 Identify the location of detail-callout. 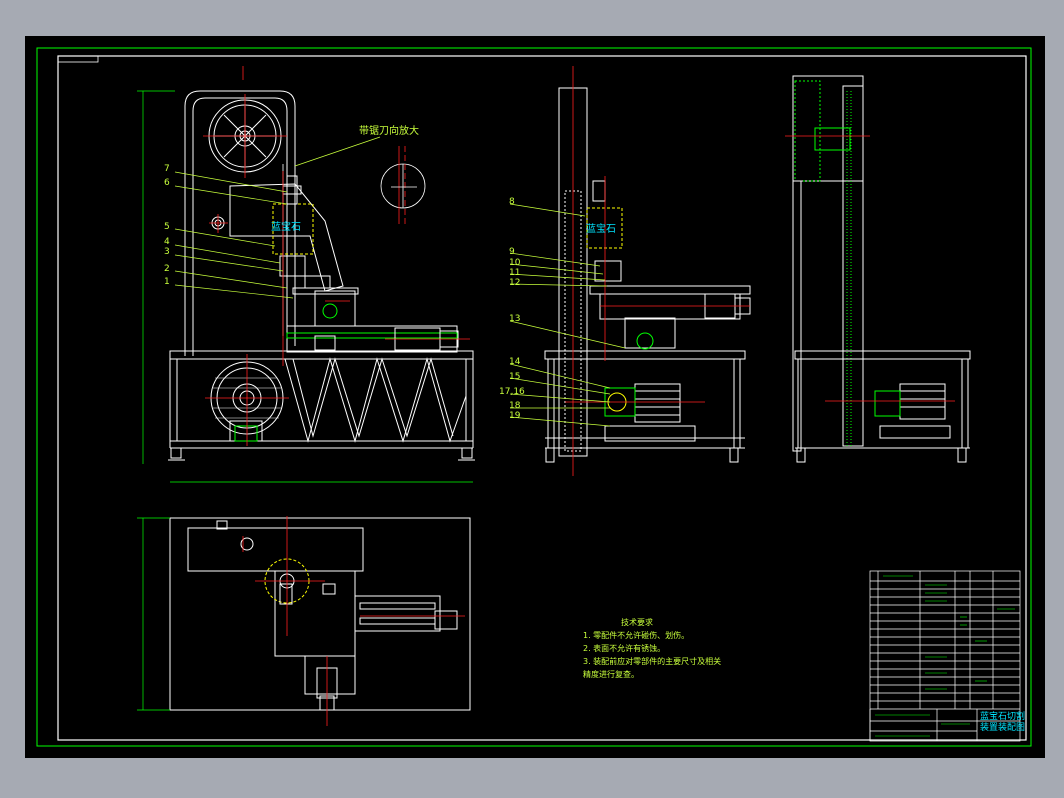
(360, 180).